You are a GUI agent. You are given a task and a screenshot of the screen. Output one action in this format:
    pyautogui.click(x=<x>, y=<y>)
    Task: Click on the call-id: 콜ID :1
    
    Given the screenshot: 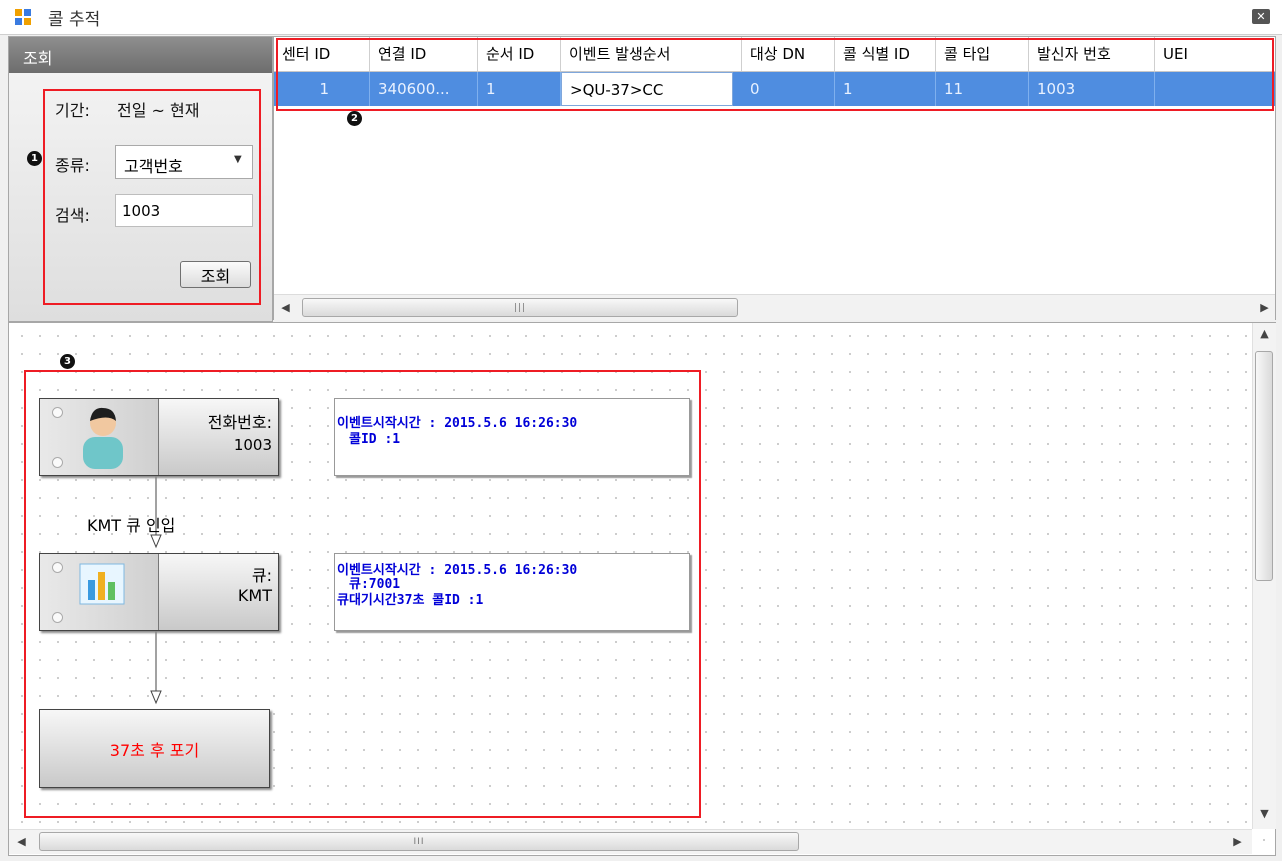 What is the action you would take?
    pyautogui.click(x=375, y=439)
    